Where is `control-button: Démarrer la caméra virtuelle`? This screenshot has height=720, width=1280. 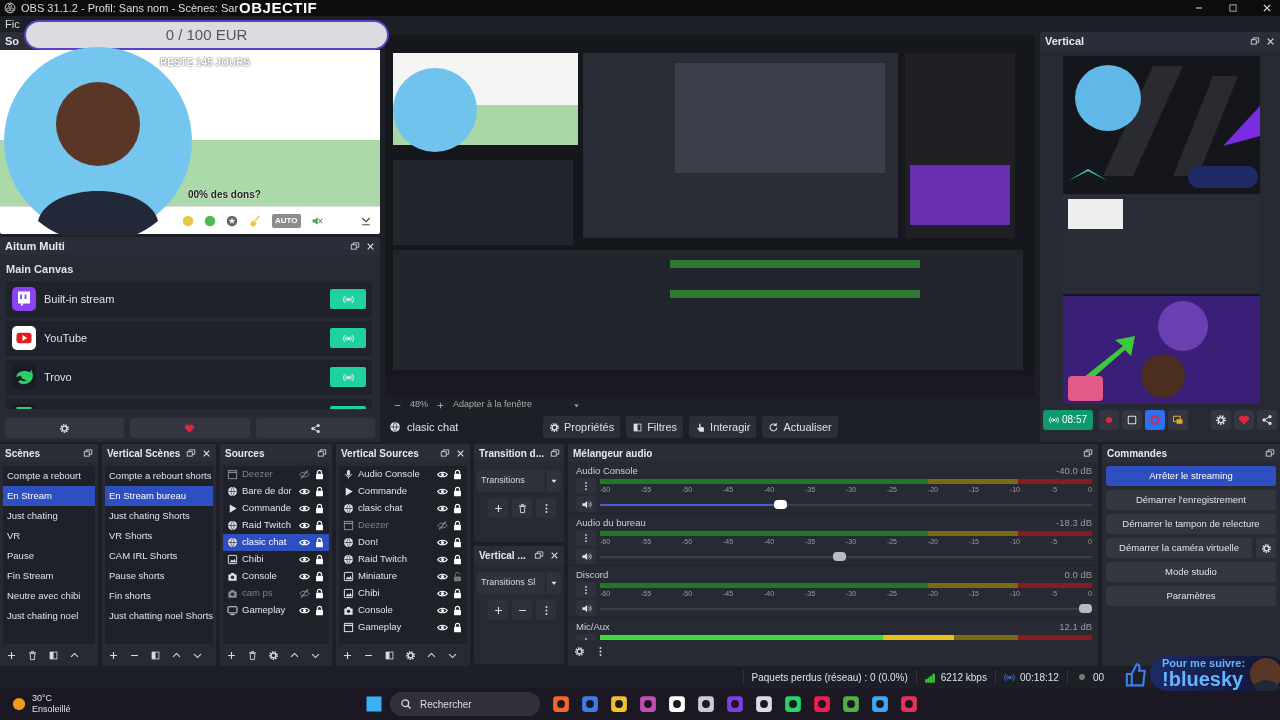
control-button: Démarrer la caméra virtuelle is located at coordinates (1179, 548).